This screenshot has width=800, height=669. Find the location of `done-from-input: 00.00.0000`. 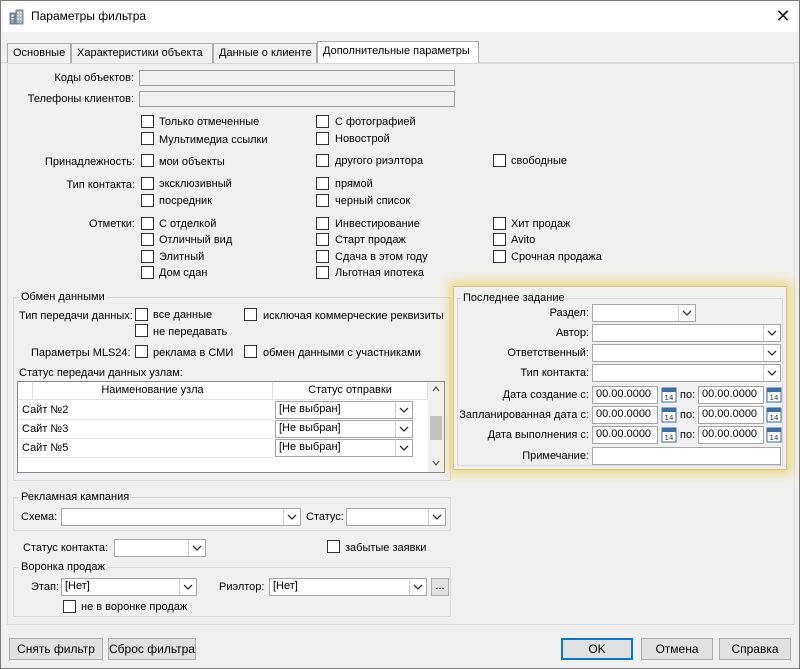

done-from-input: 00.00.0000 is located at coordinates (625, 435).